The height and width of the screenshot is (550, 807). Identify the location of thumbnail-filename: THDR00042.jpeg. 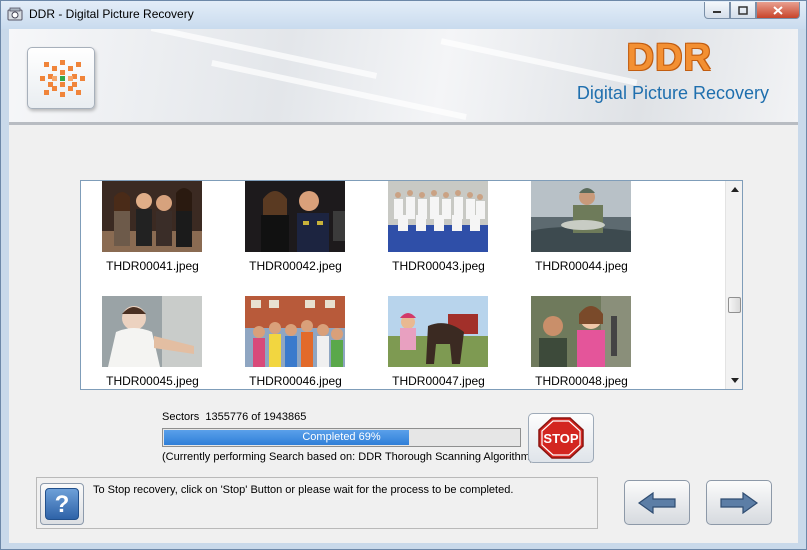
(295, 266).